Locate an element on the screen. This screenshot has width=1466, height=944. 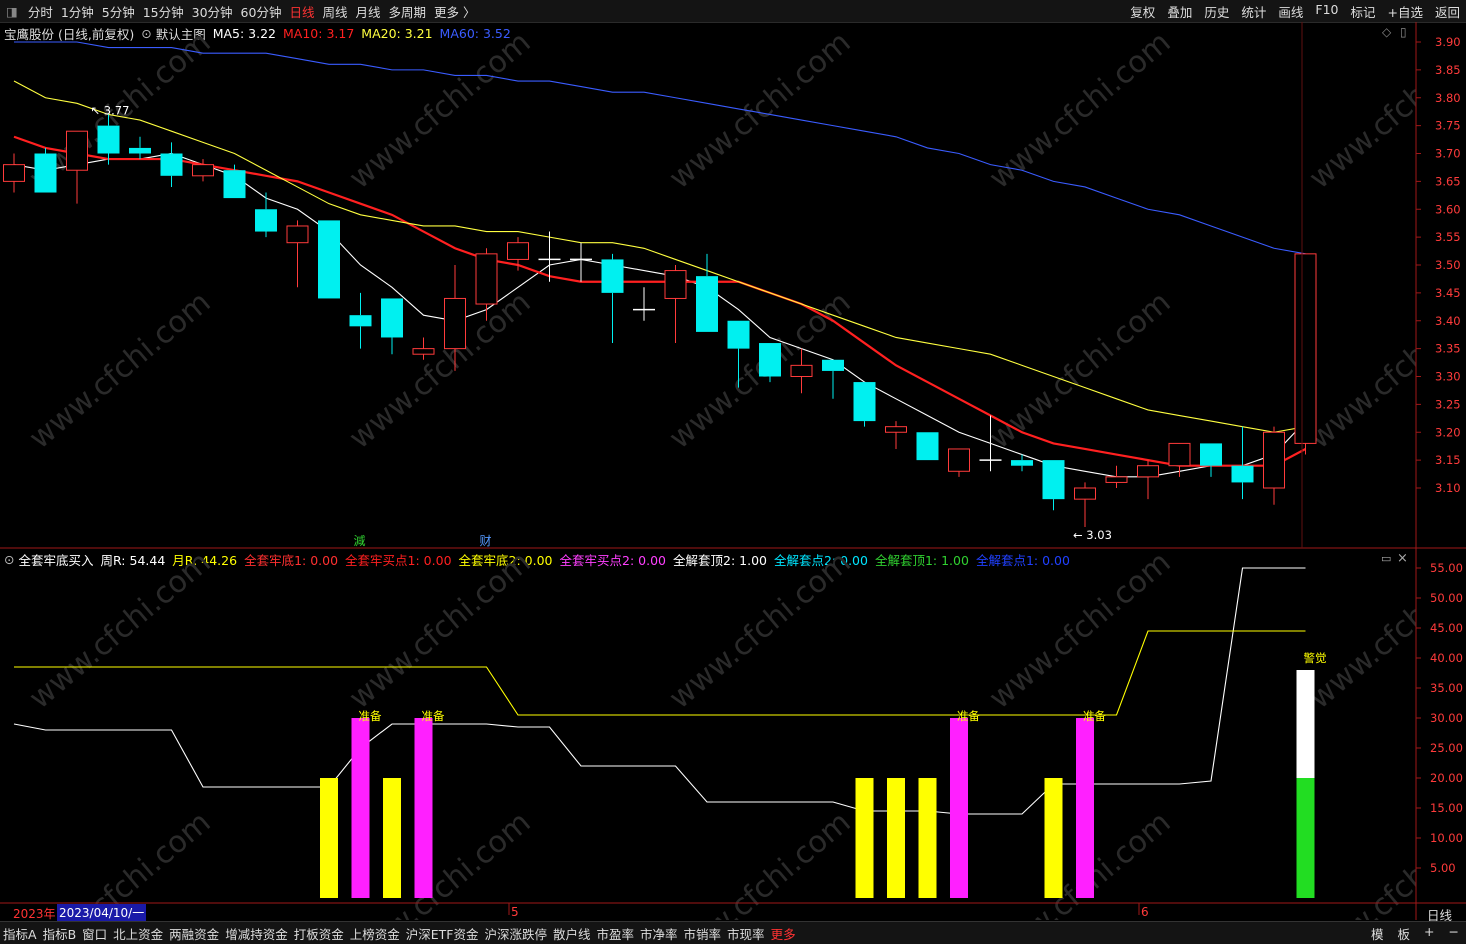
bottom-control-0: 模 is located at coordinates (1377, 933).